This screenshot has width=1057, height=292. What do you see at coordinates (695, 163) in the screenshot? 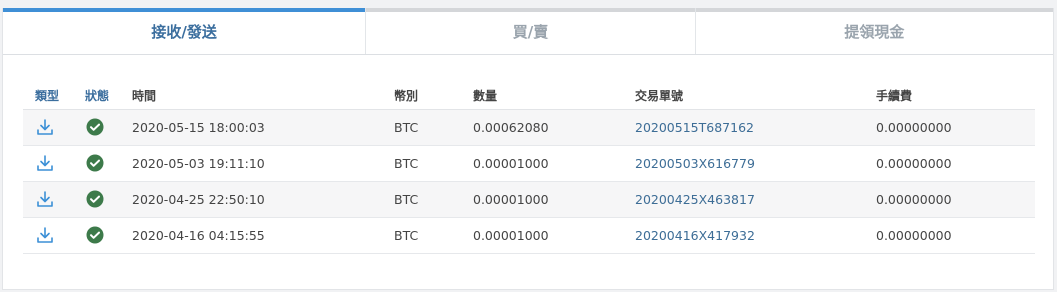
I see `row-tx-link: 20200503X616779` at bounding box center [695, 163].